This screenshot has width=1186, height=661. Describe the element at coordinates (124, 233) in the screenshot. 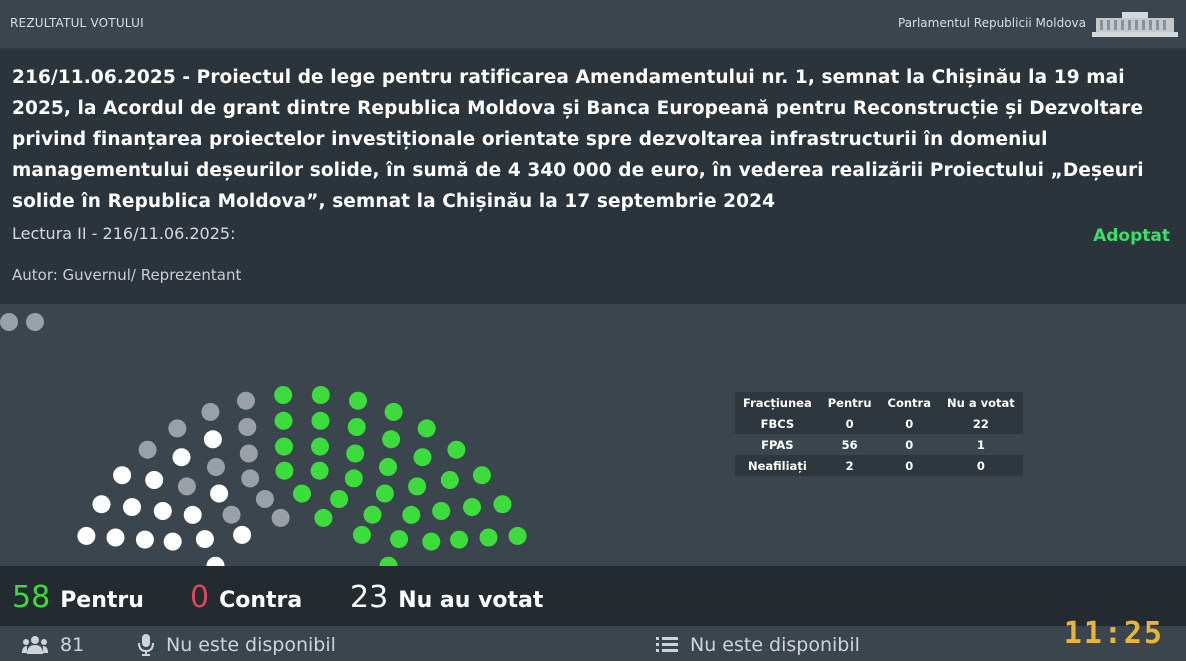

I see `reading-label: Lectura II - 216/11.06.2025:` at that location.